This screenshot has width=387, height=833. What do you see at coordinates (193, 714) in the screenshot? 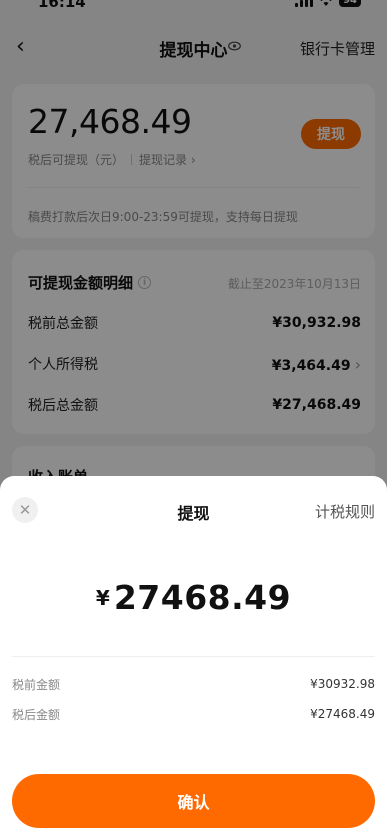
I see `sheet-row-aftertax: 税后金额 ¥27468.49` at bounding box center [193, 714].